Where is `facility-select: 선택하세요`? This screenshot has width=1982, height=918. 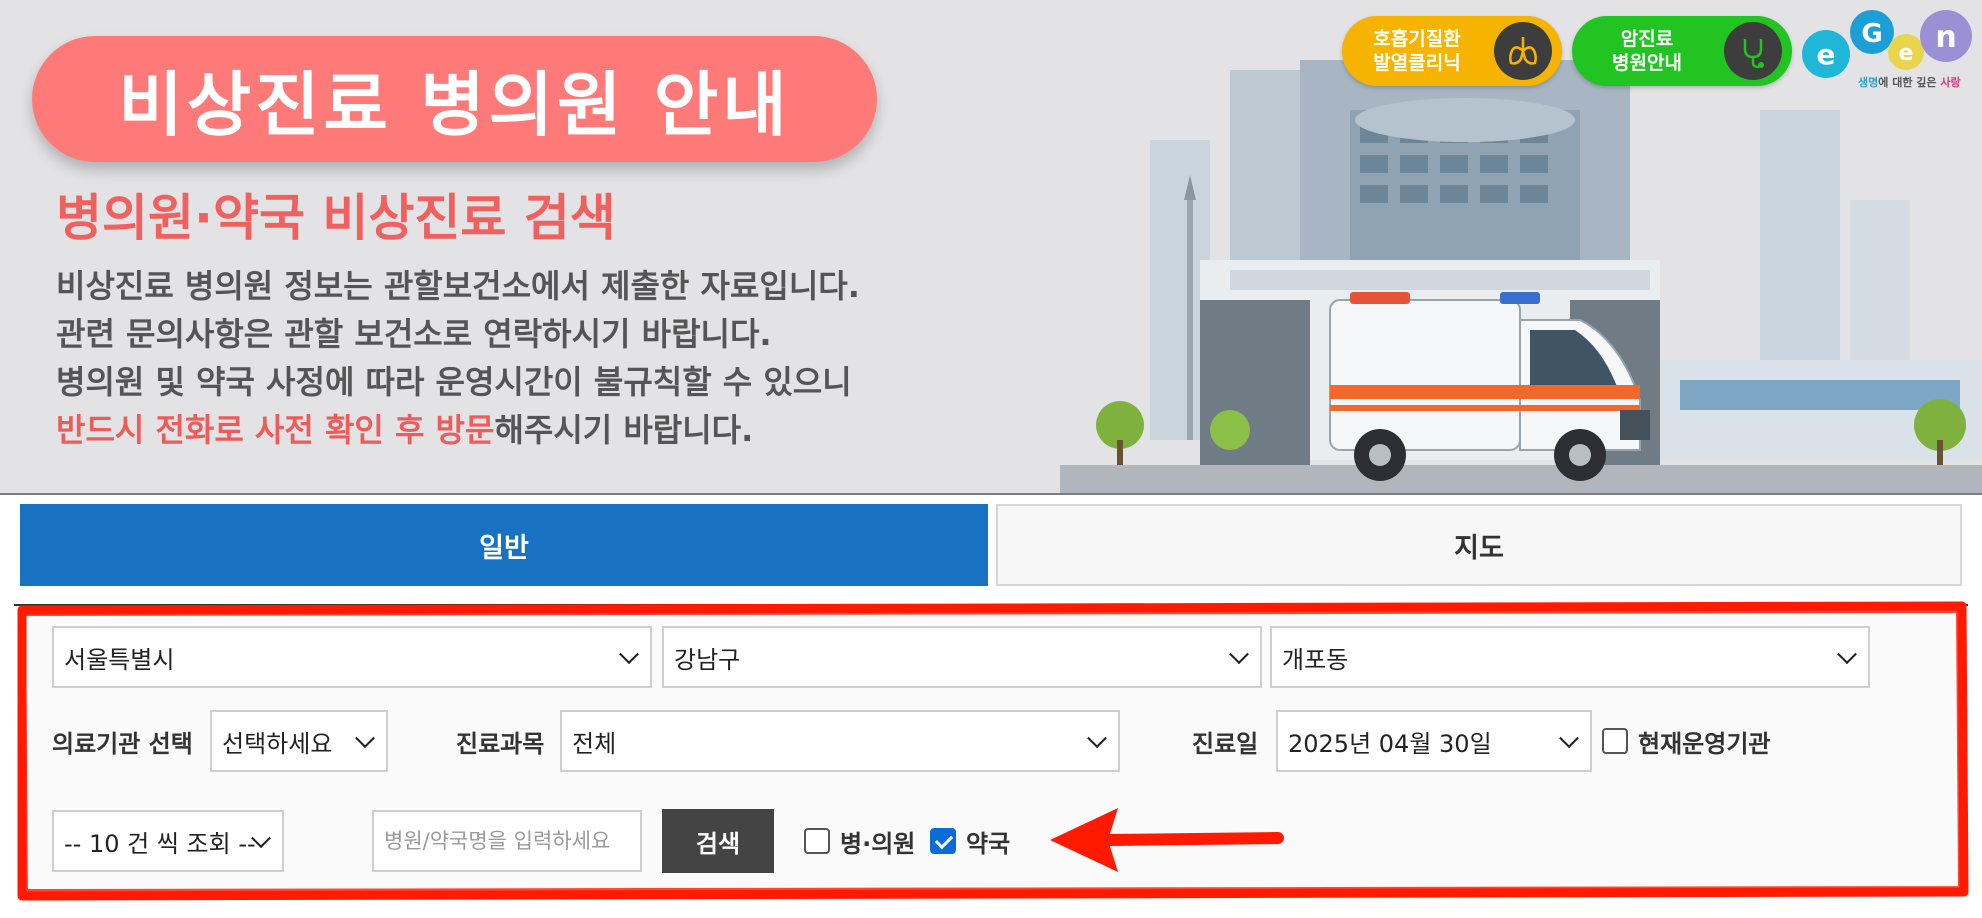
facility-select: 선택하세요 is located at coordinates (299, 741).